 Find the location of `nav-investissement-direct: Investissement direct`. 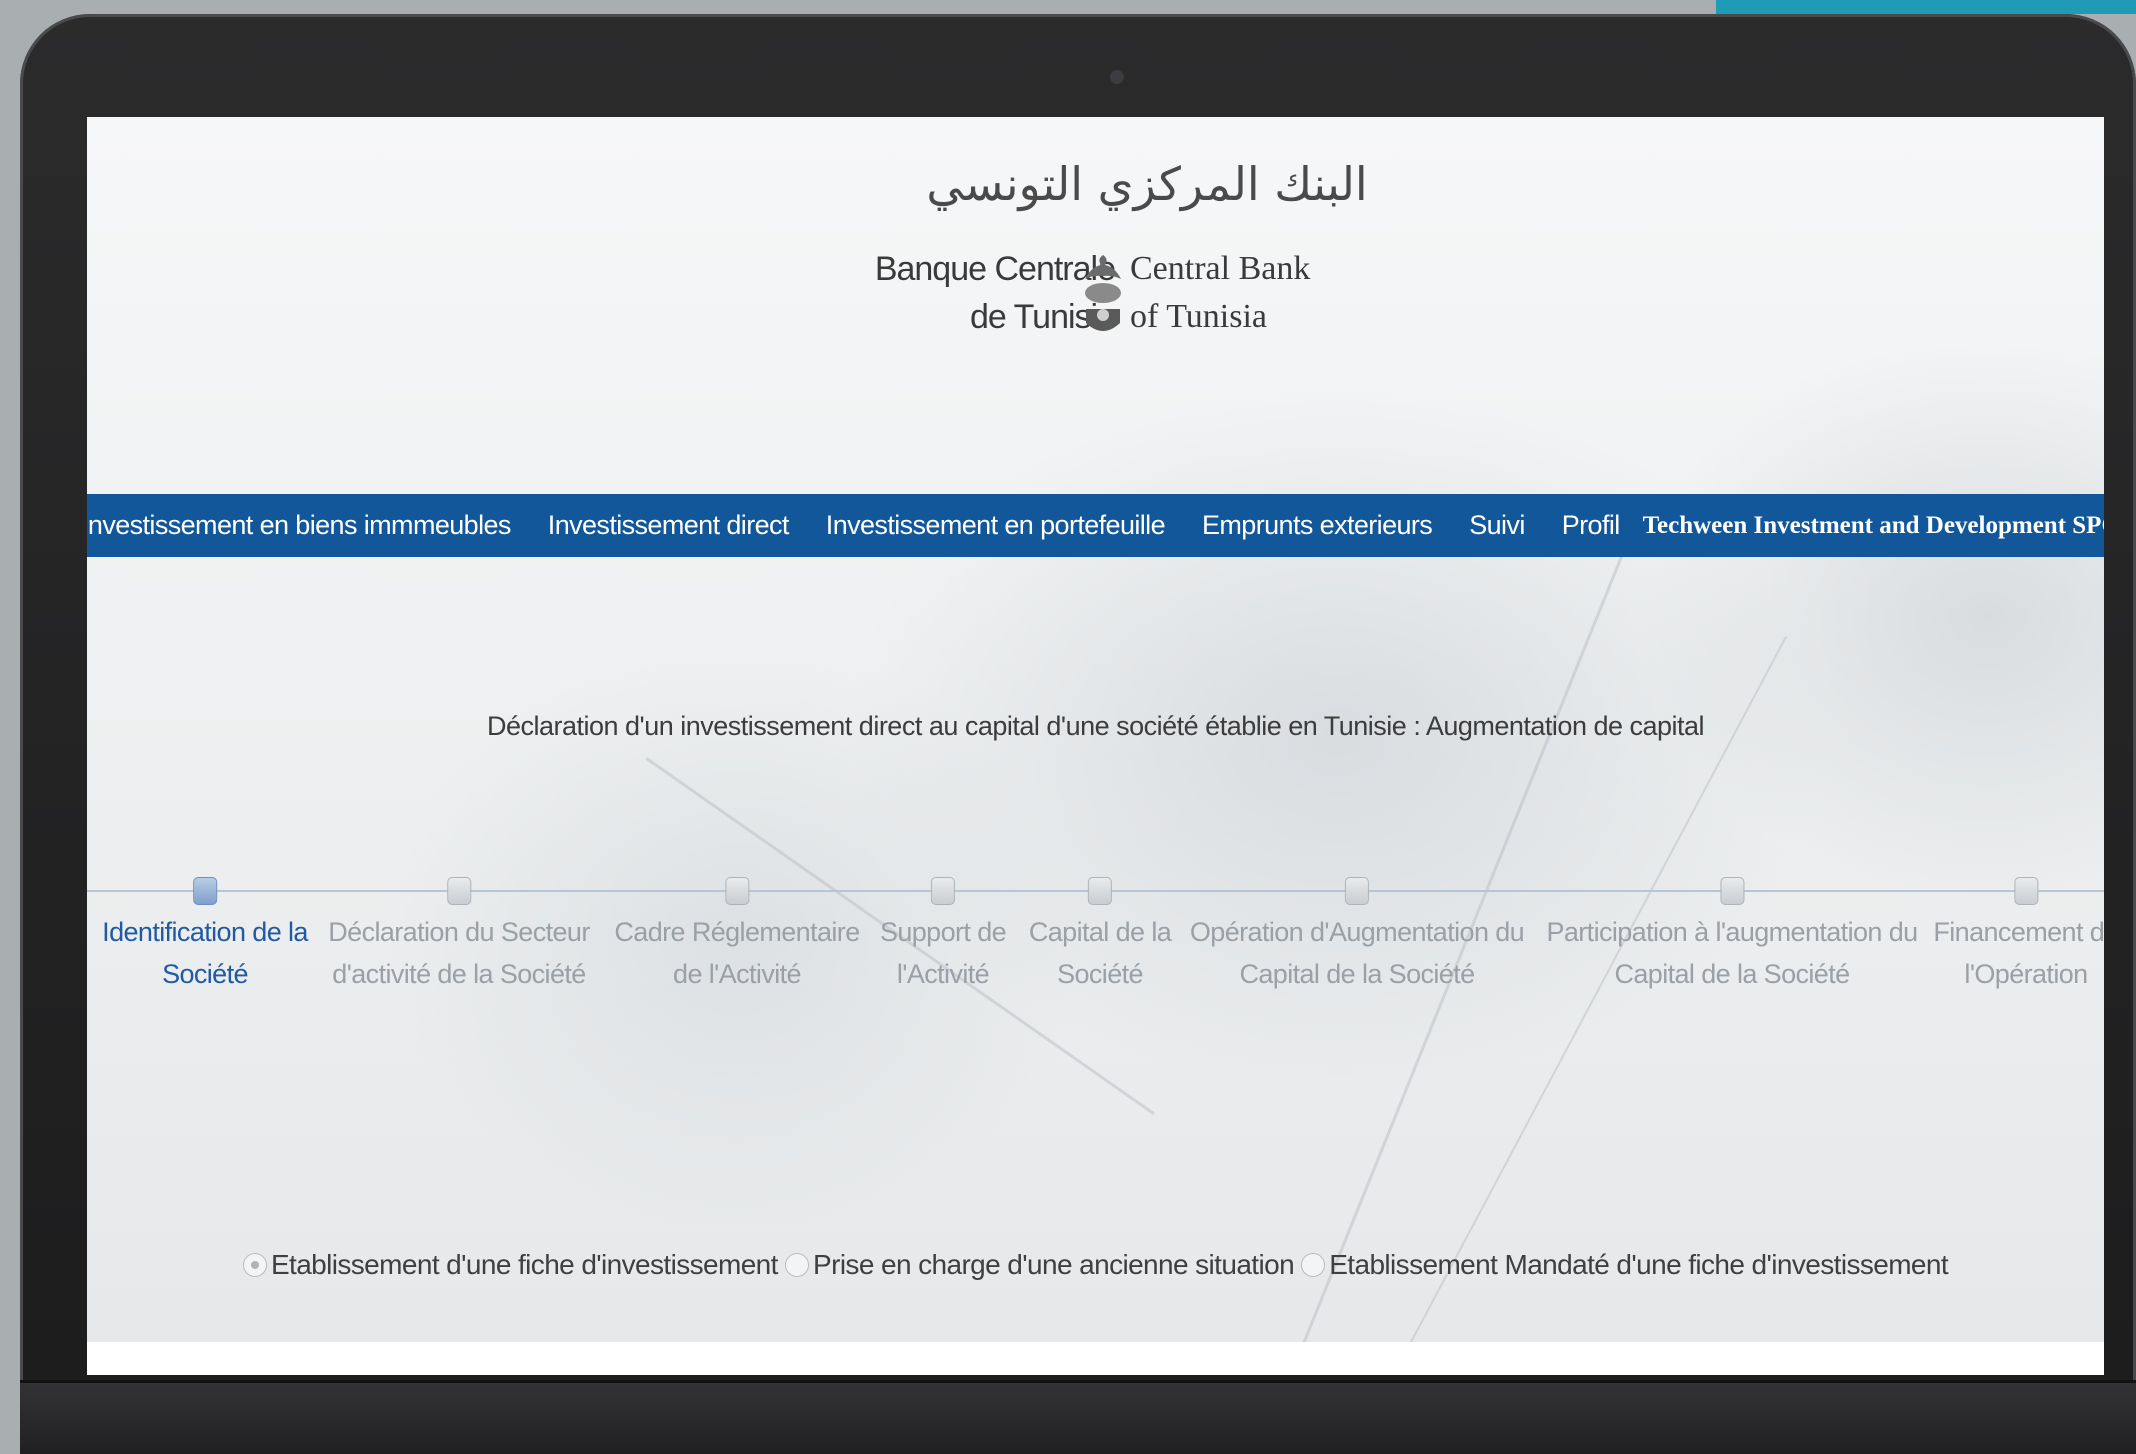

nav-investissement-direct: Investissement direct is located at coordinates (669, 525).